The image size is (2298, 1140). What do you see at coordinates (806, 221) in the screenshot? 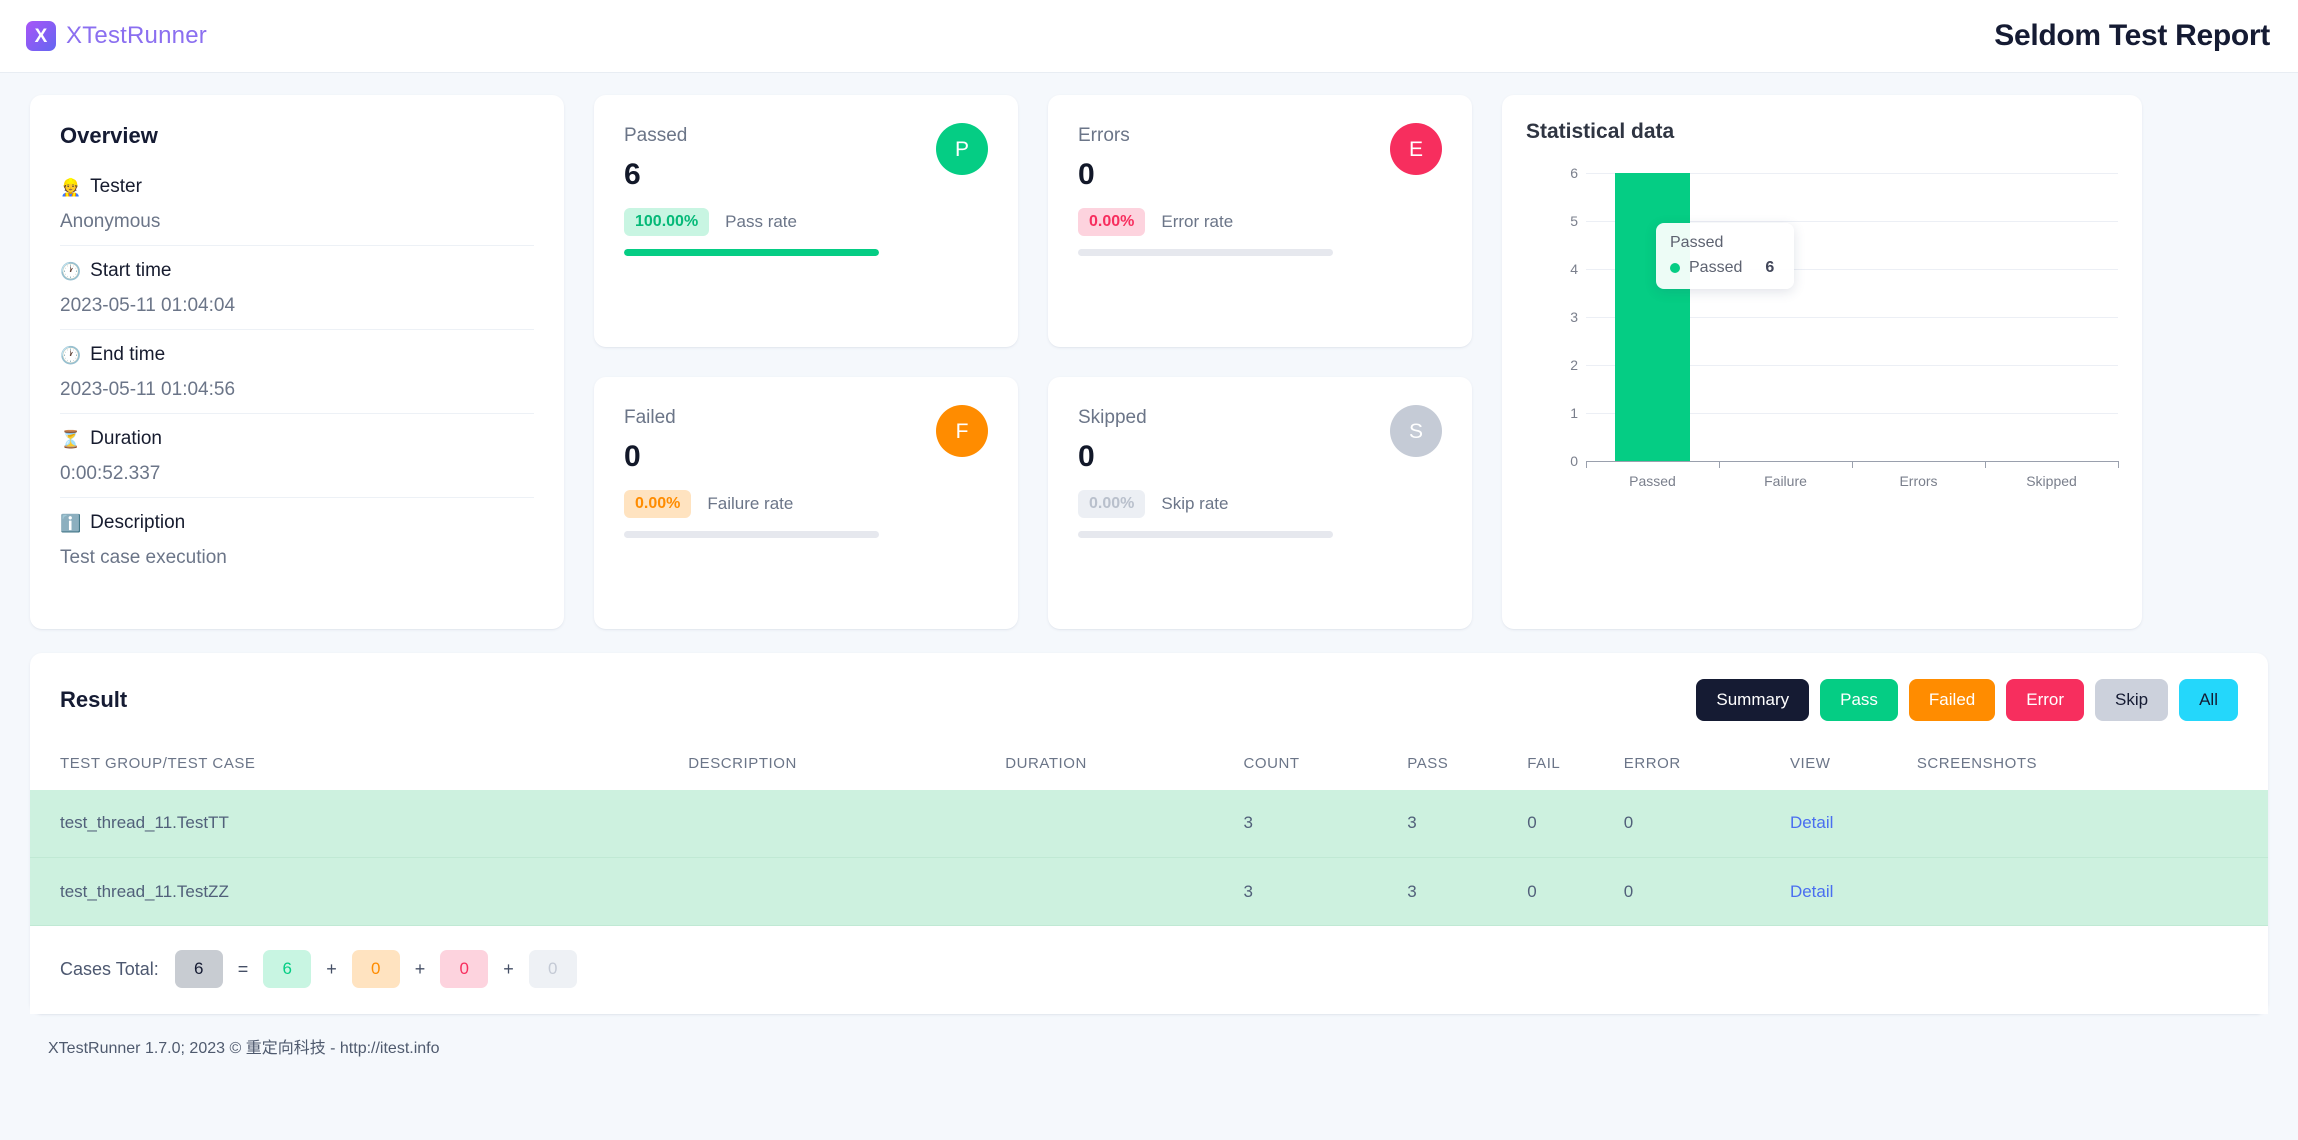
I see `stat-card-passed: Passed 6 P 100.00% Pass rate` at bounding box center [806, 221].